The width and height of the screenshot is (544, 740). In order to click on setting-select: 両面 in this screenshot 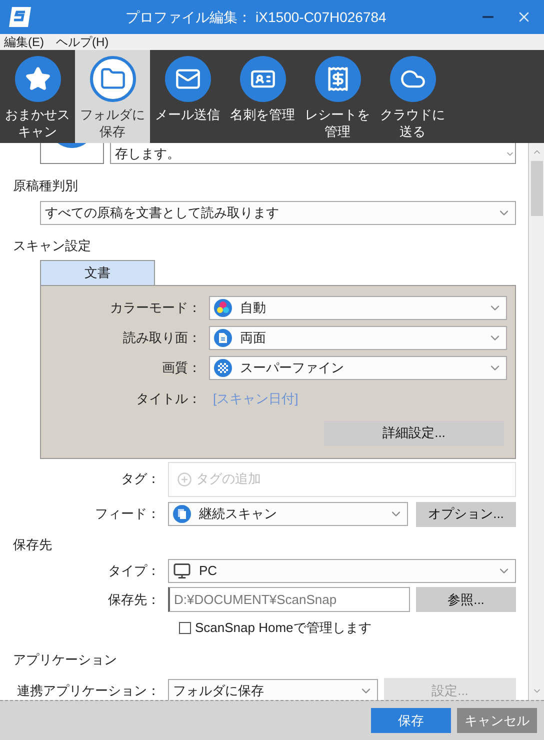, I will do `click(358, 338)`.